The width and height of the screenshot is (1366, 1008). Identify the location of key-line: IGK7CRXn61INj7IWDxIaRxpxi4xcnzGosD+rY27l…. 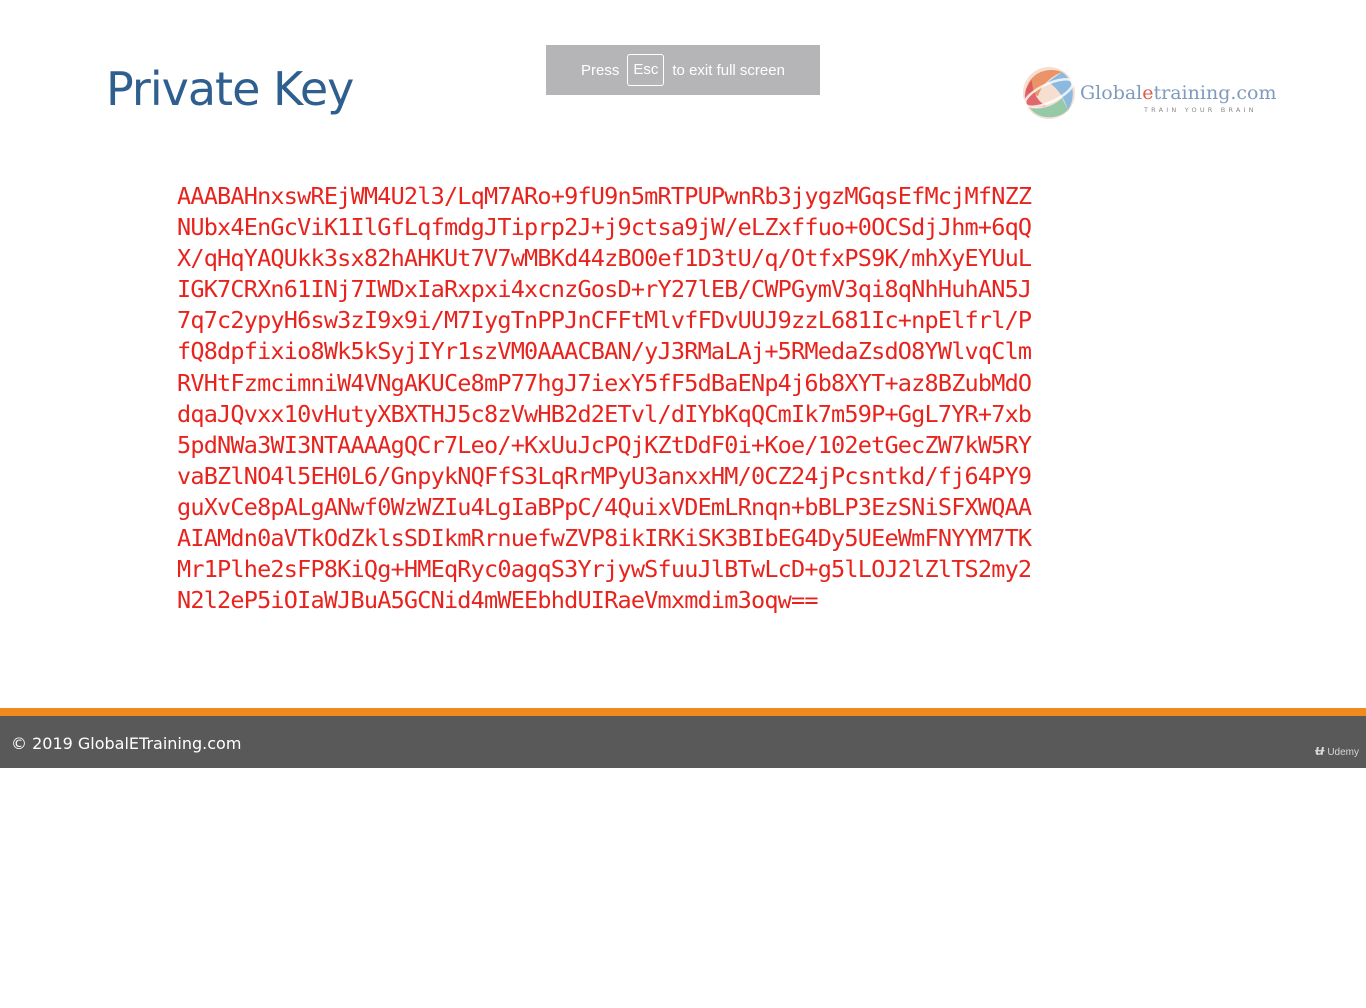
(604, 289).